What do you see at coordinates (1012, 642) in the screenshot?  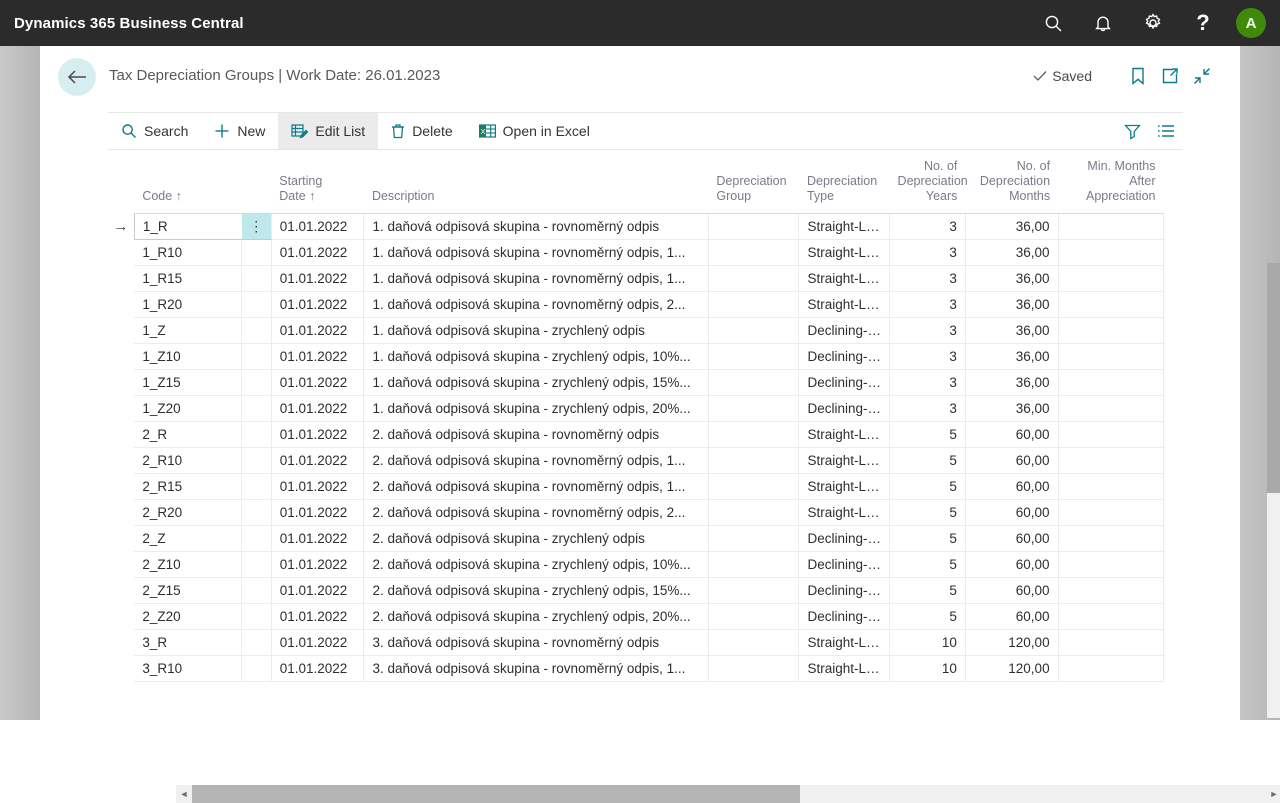 I see `cell-no-of-depreciation-months: 120,00` at bounding box center [1012, 642].